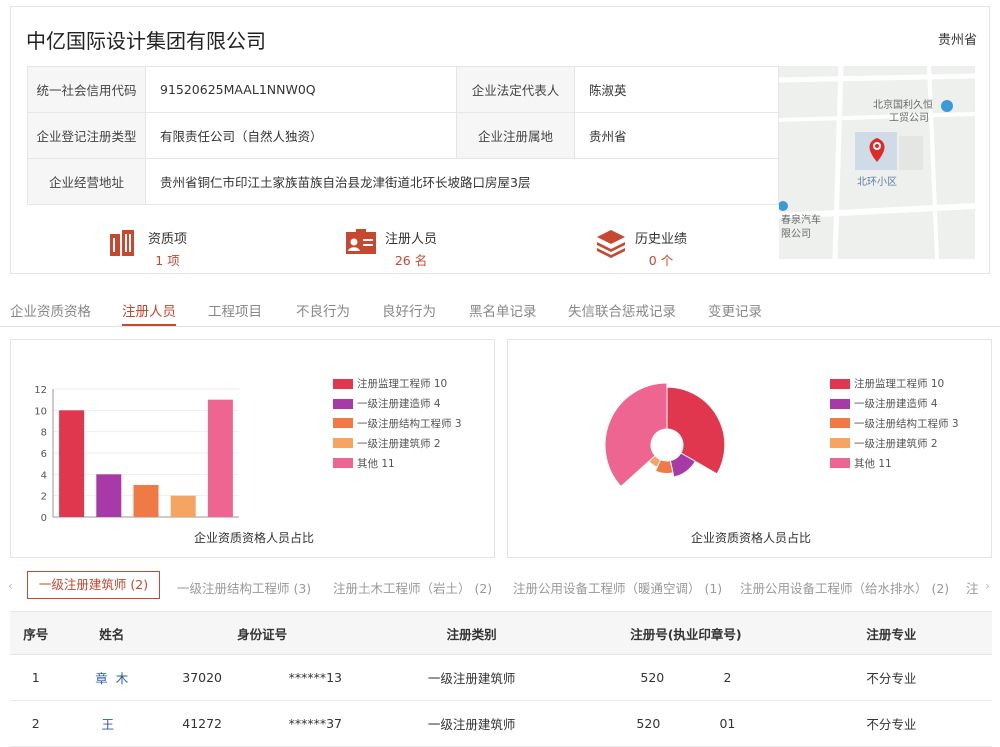 This screenshot has height=747, width=1000. I want to click on subtab-more: 注, so click(972, 587).